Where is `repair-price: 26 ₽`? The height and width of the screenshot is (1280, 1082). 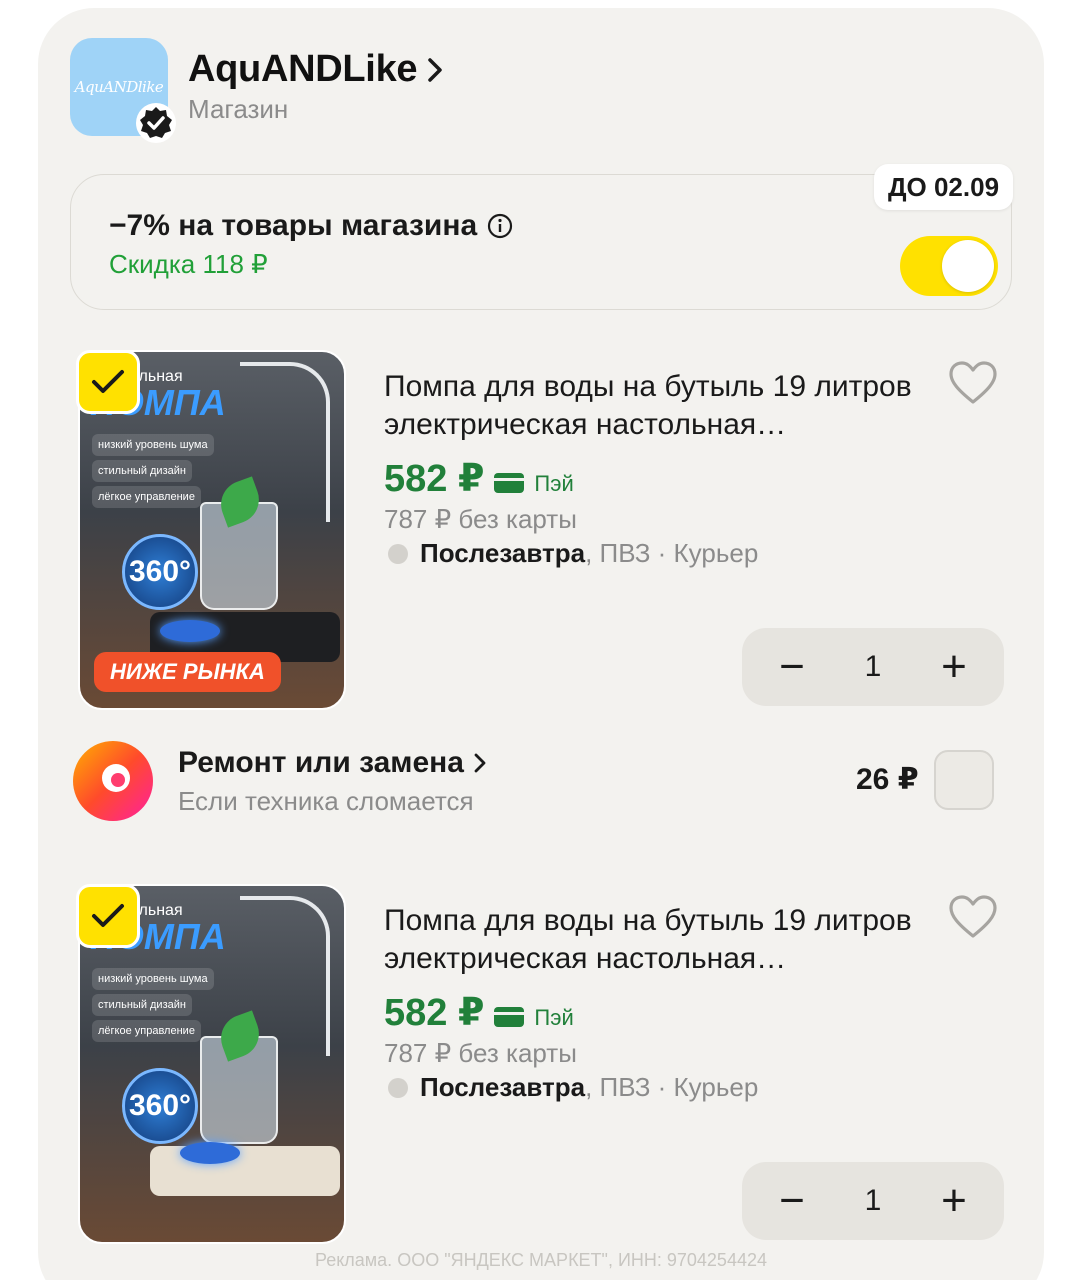
repair-price: 26 ₽ is located at coordinates (887, 779).